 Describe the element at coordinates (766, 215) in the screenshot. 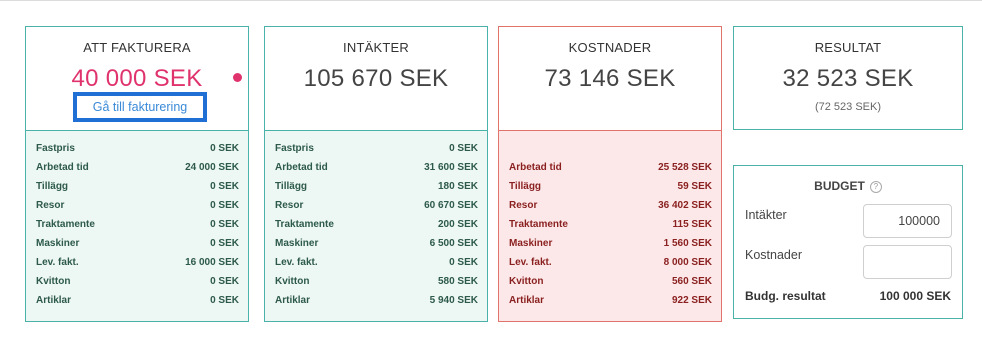

I see `budget-intakter-label: Intäkter` at that location.